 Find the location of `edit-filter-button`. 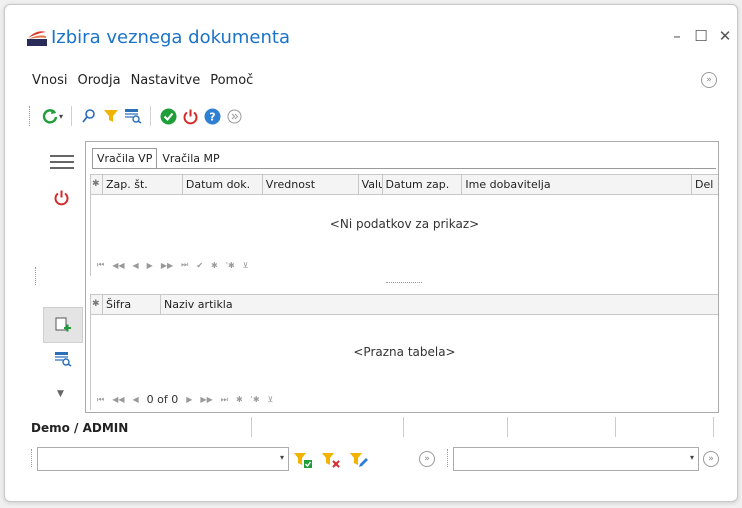

edit-filter-button is located at coordinates (359, 461).